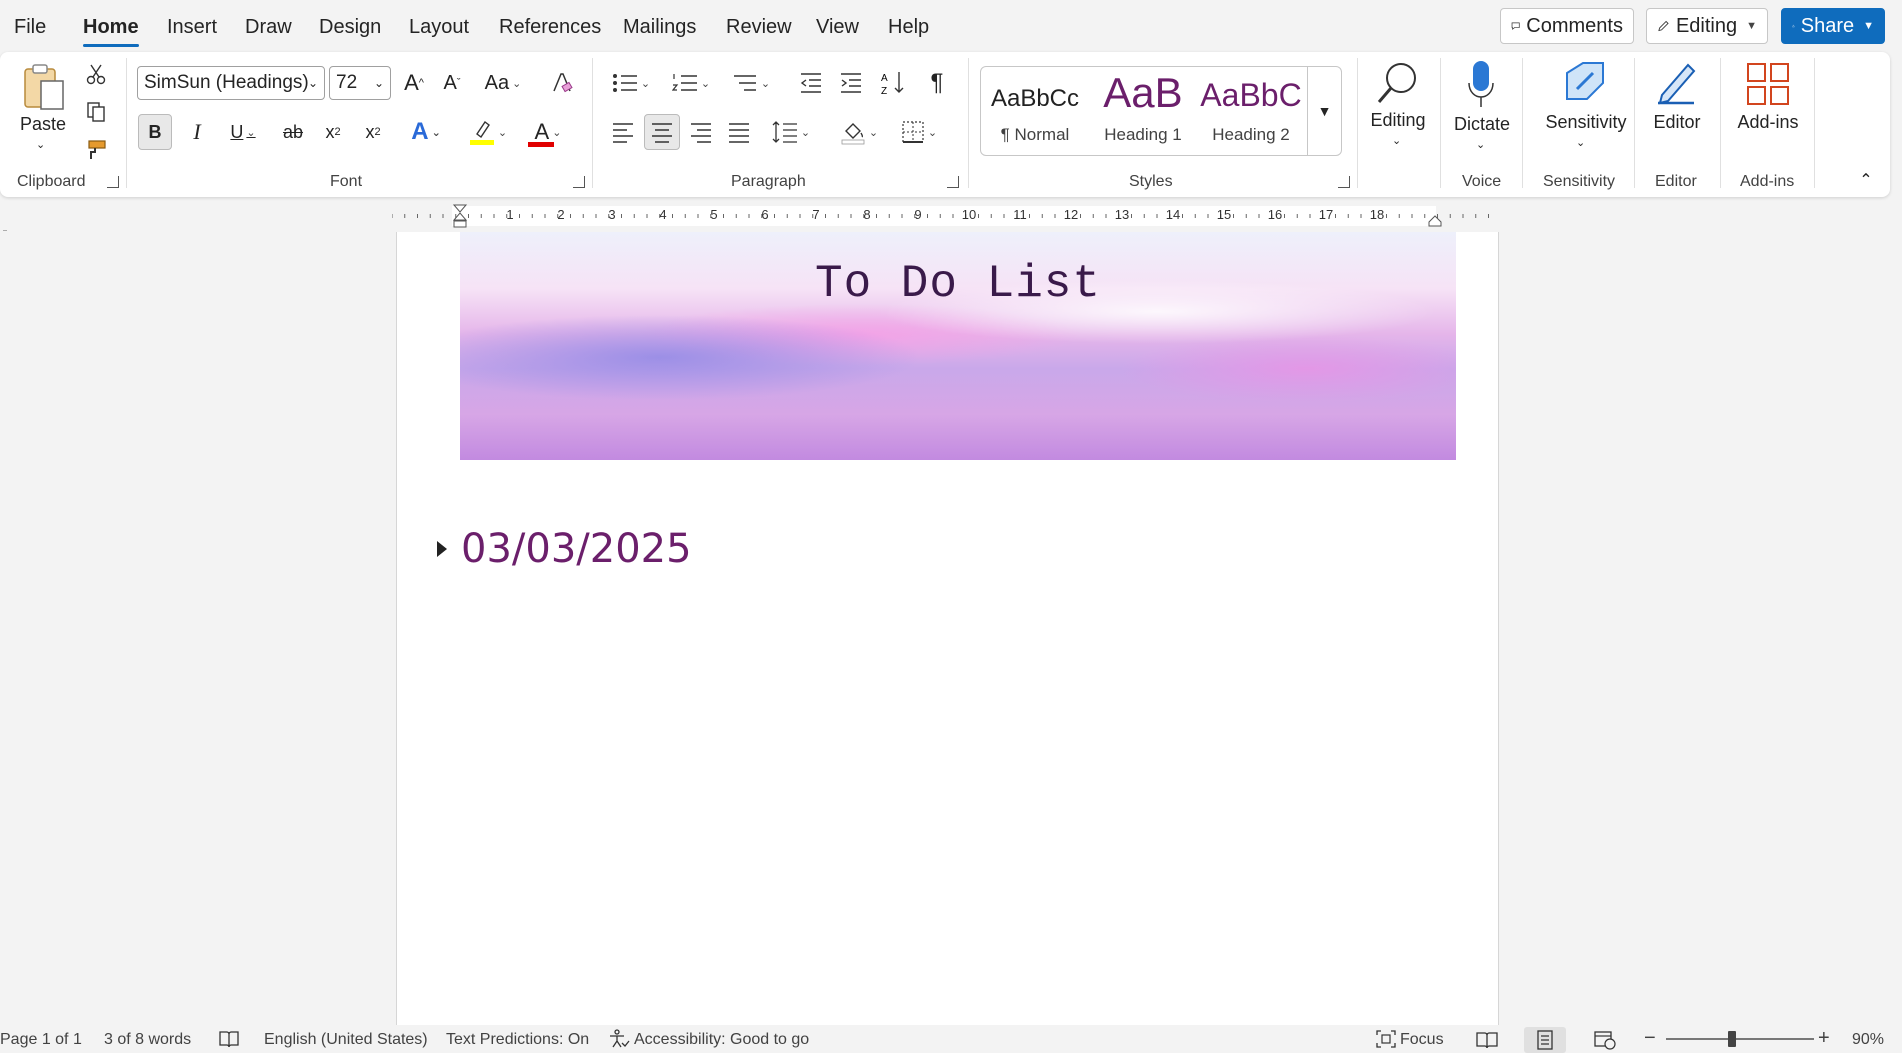  Describe the element at coordinates (1768, 84) in the screenshot. I see `add-ins-button` at that location.